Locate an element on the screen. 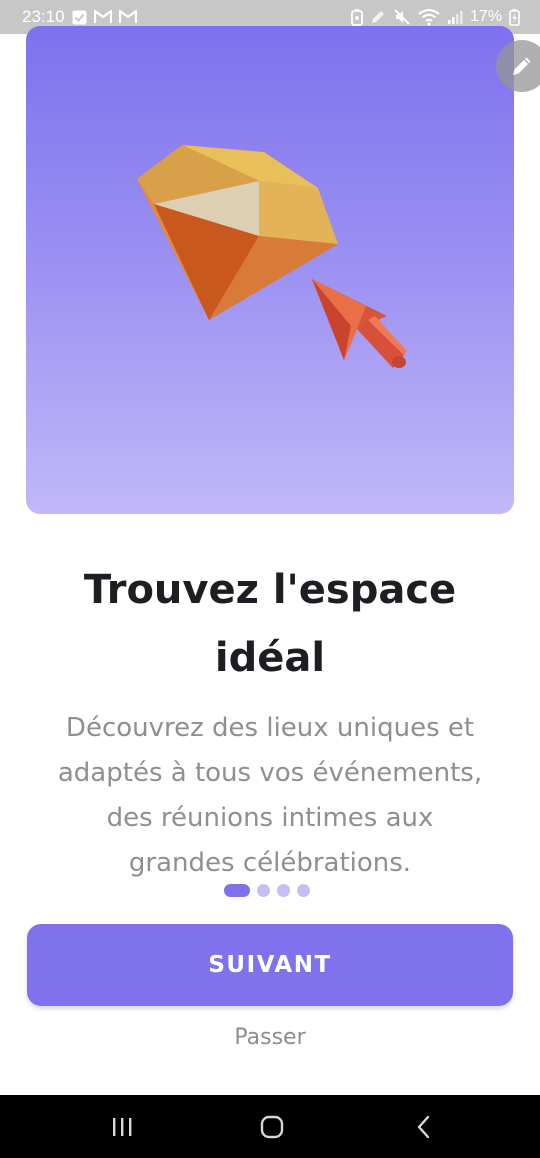 The height and width of the screenshot is (1158, 540). check-box-icon is located at coordinates (79, 17).